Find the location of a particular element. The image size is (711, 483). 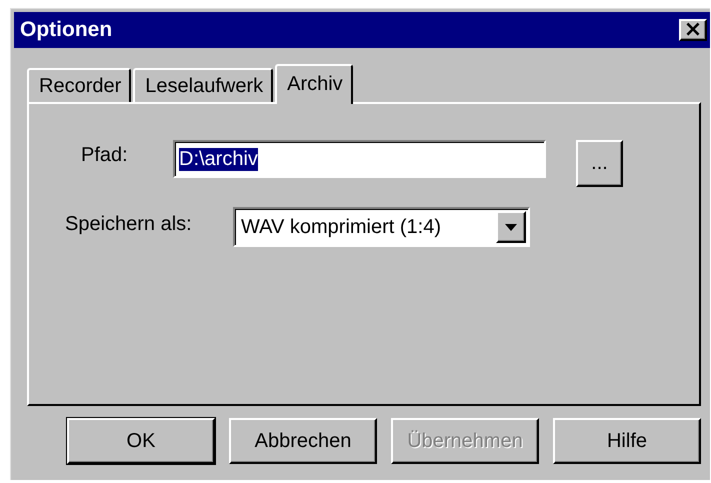

tab: Leselaufwerk is located at coordinates (203, 85).